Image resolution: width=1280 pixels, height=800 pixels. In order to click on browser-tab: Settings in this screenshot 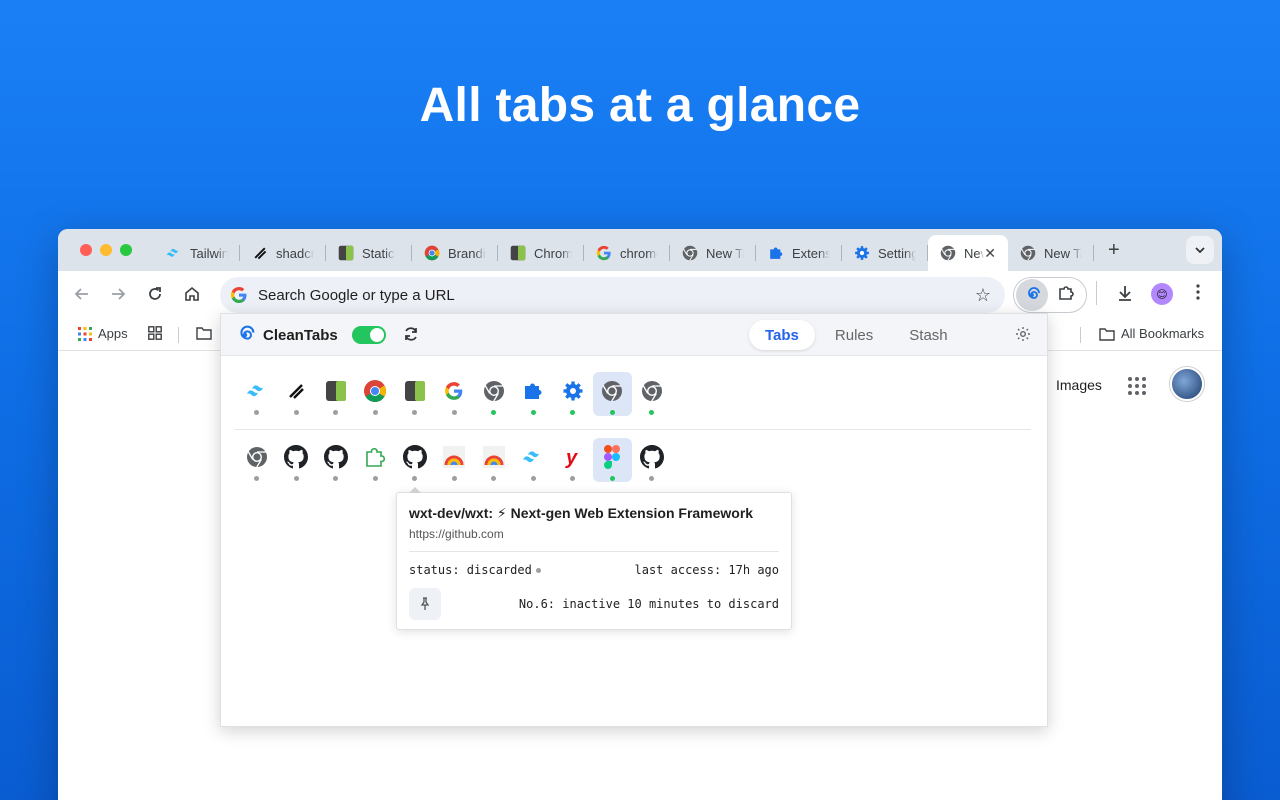, I will do `click(885, 253)`.